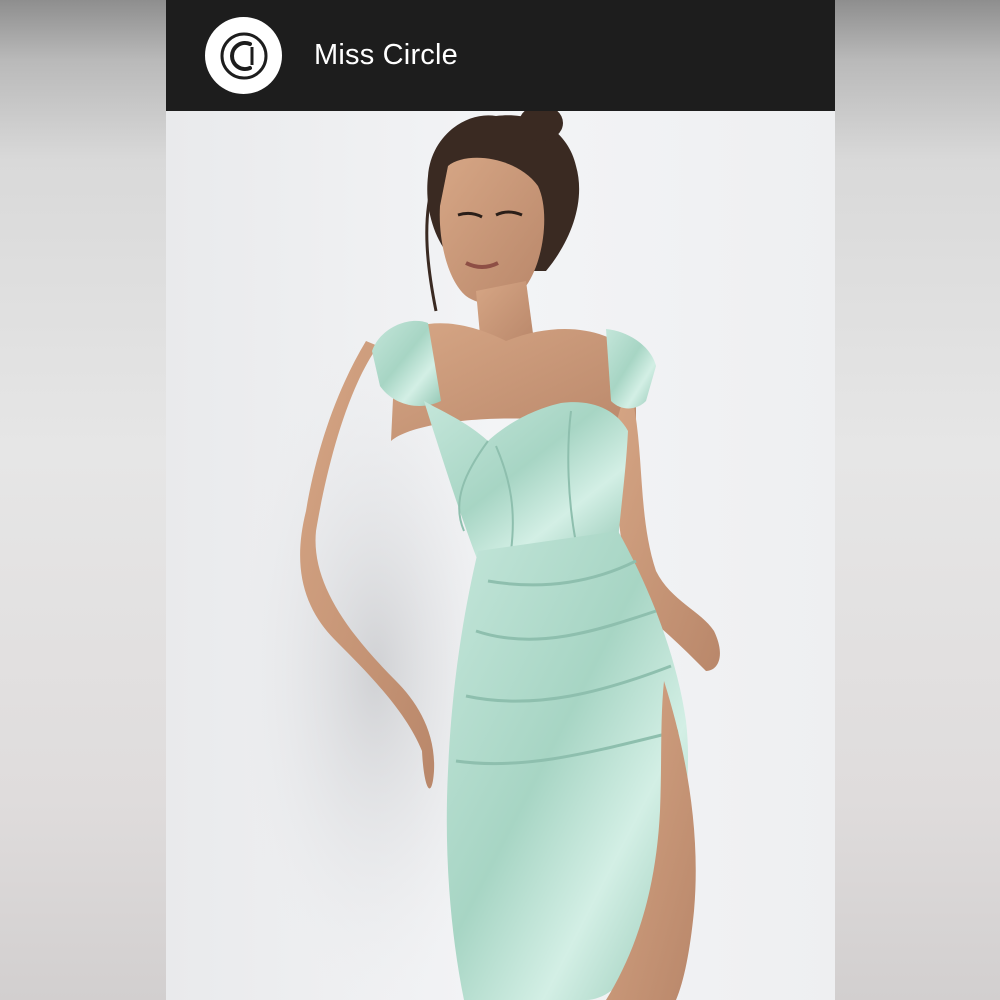  I want to click on author-name: Miss Circle, so click(386, 55).